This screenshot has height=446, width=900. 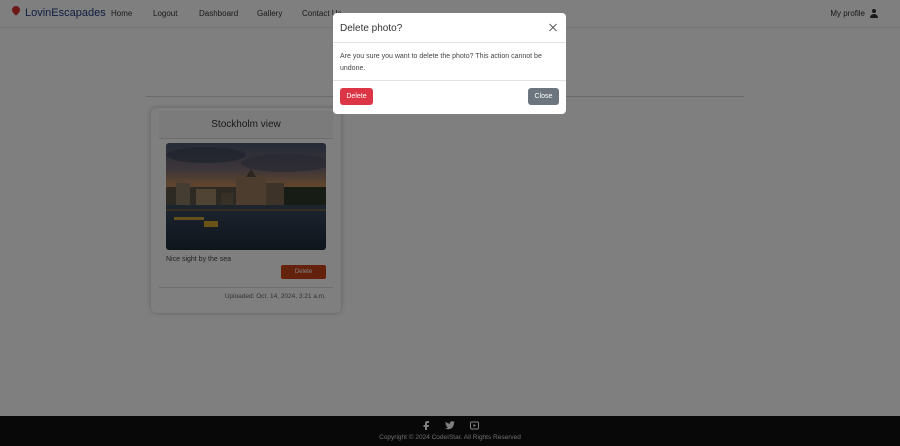 I want to click on modal-close-button: Close, so click(x=543, y=96).